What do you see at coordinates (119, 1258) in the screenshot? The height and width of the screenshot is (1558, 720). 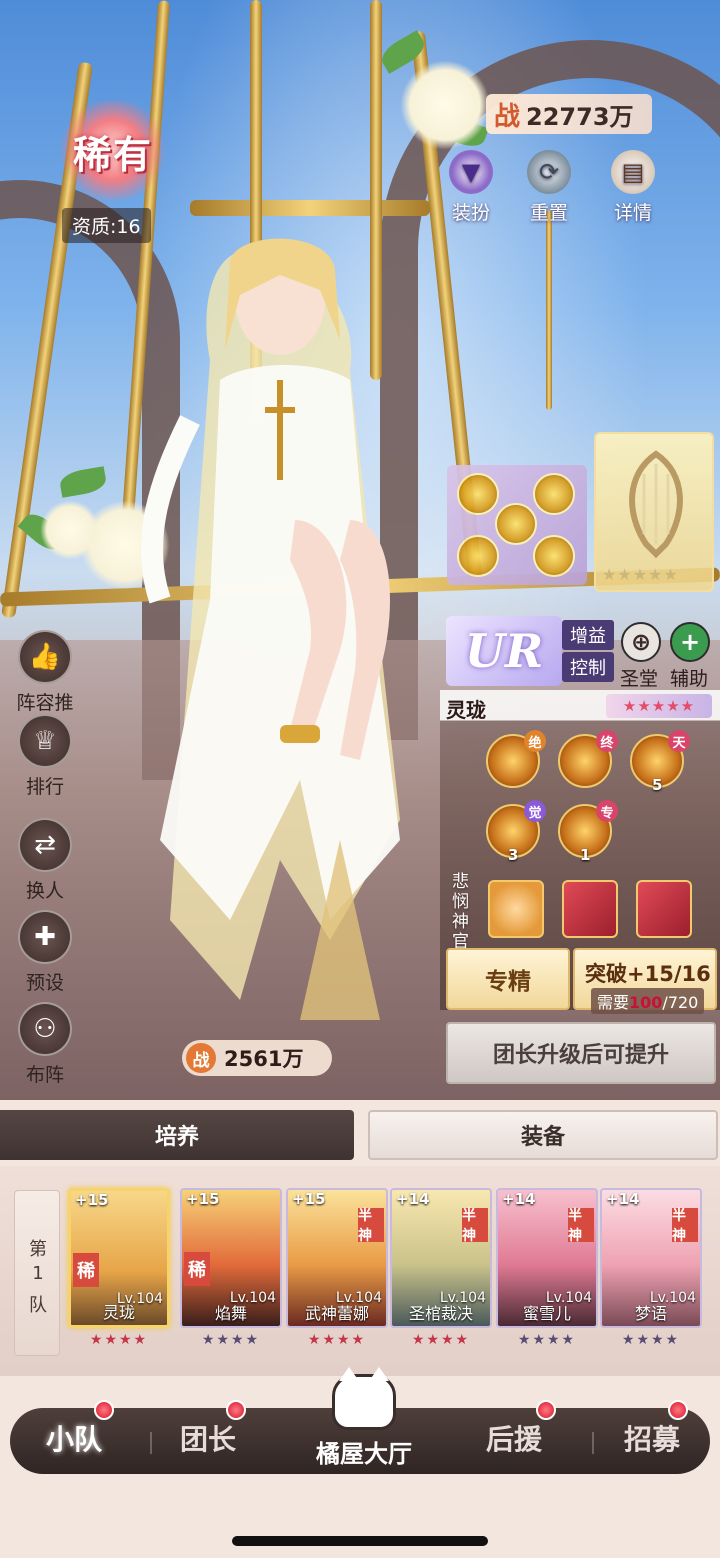 I see `team-member-card: +15 稀 Lv.104 灵珑` at bounding box center [119, 1258].